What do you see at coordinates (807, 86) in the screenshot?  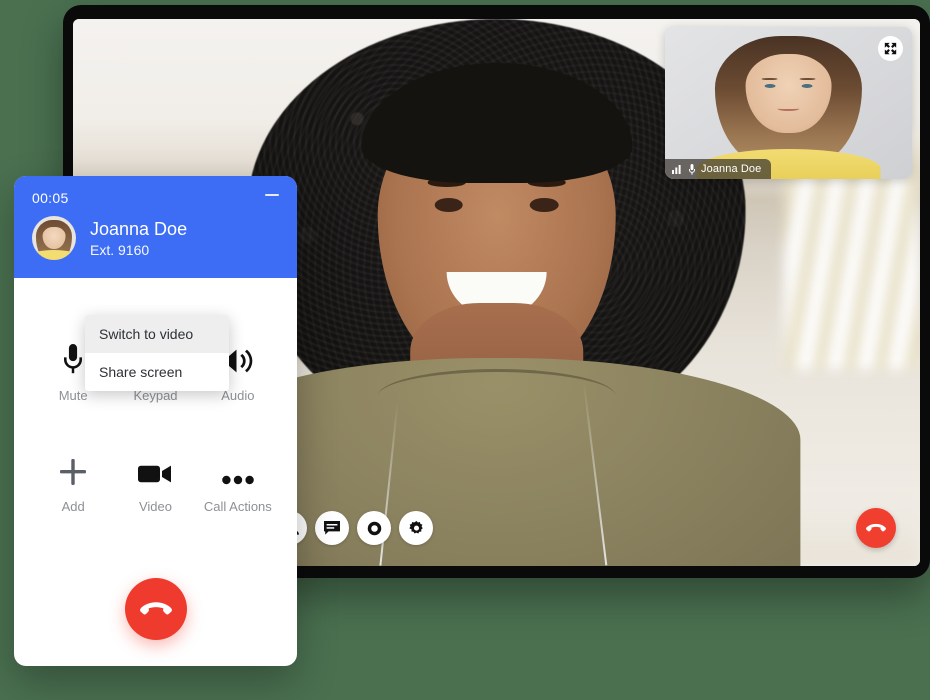 I see `pip-eye-right` at bounding box center [807, 86].